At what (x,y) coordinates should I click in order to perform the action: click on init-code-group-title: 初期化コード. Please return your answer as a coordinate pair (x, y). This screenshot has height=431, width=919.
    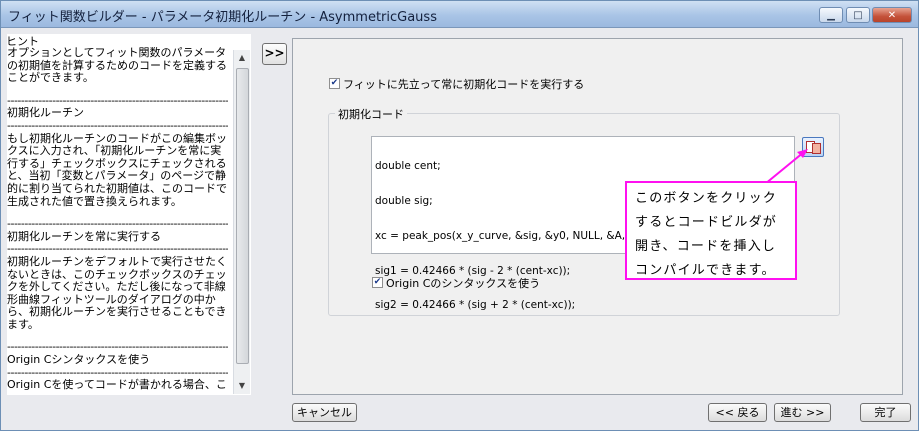
    Looking at the image, I should click on (371, 114).